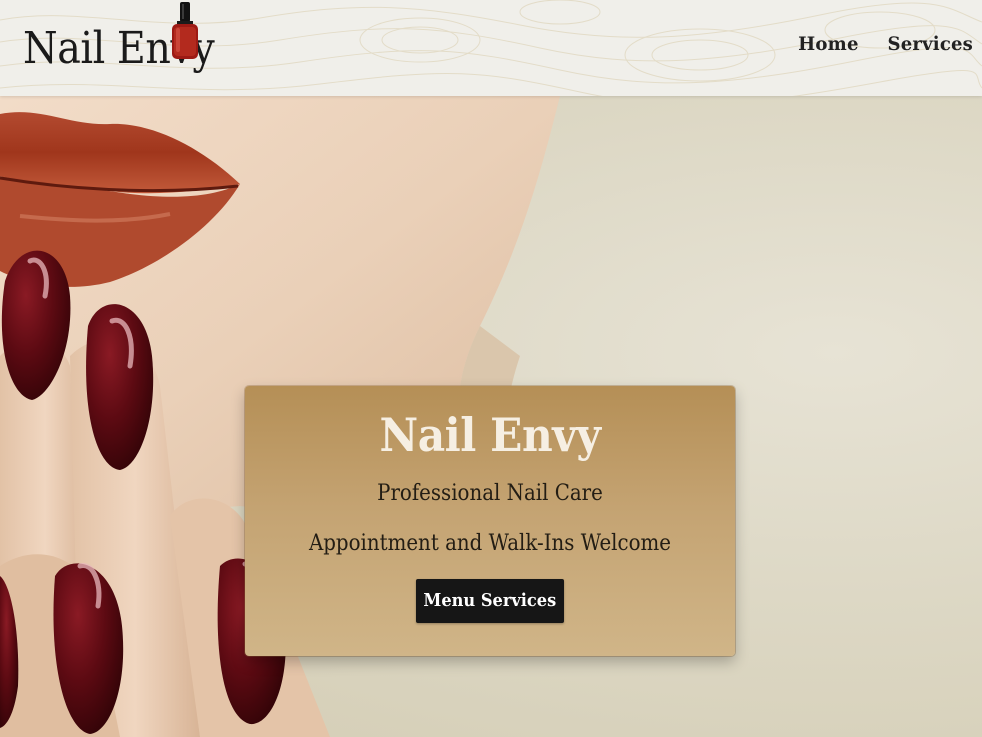  Describe the element at coordinates (930, 44) in the screenshot. I see `nav-services-link: Services` at that location.